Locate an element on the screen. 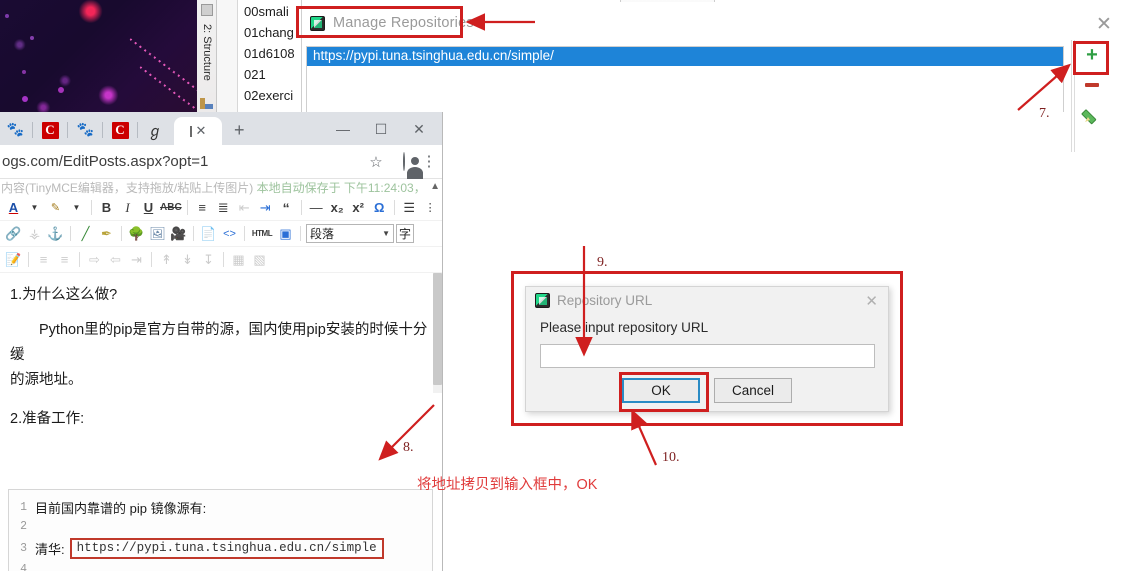 The width and height of the screenshot is (1121, 571). table-a-button: ▦ is located at coordinates (238, 260).